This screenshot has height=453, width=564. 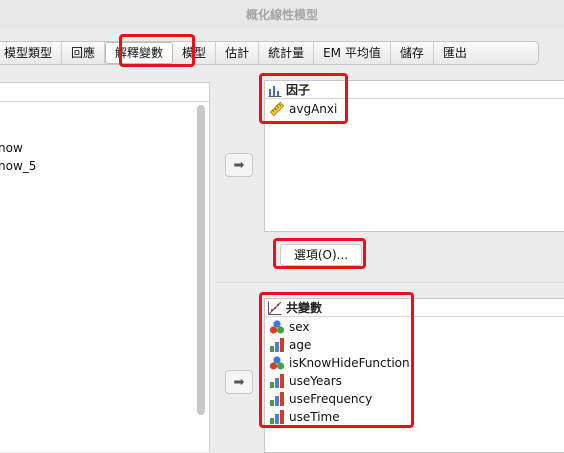 I want to click on covariate-item-sex: sex, so click(x=289, y=327).